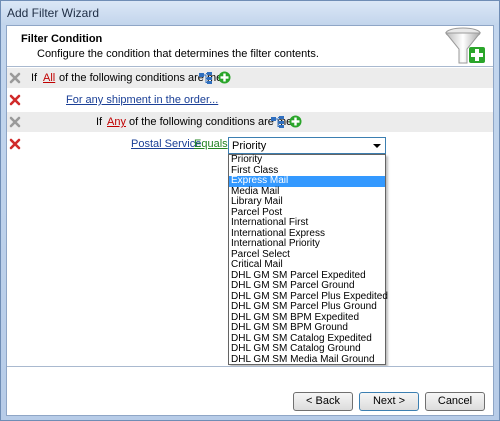 The width and height of the screenshot is (500, 421). I want to click on dropdown-option: Priority, so click(307, 160).